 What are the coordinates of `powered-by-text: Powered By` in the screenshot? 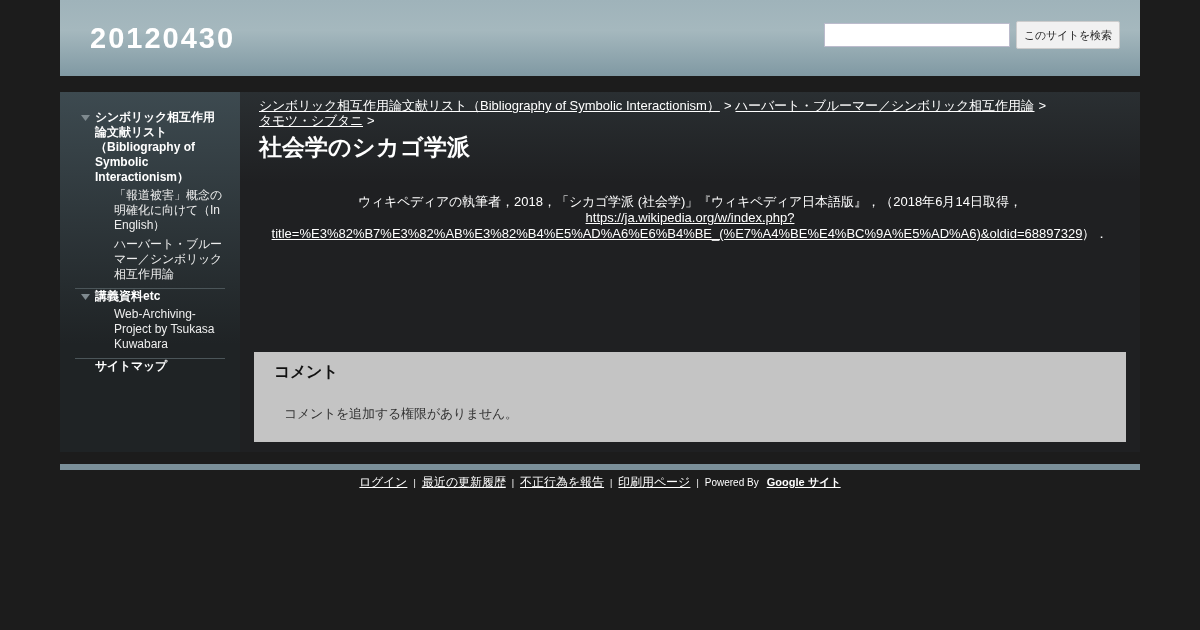 It's located at (731, 482).